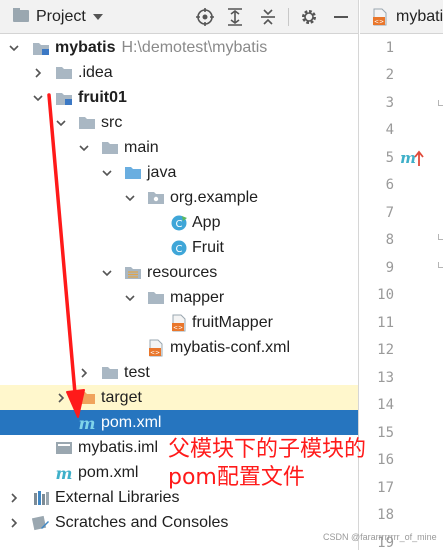 This screenshot has height=550, width=443. I want to click on tree-item-label: fruitMapper, so click(232, 322).